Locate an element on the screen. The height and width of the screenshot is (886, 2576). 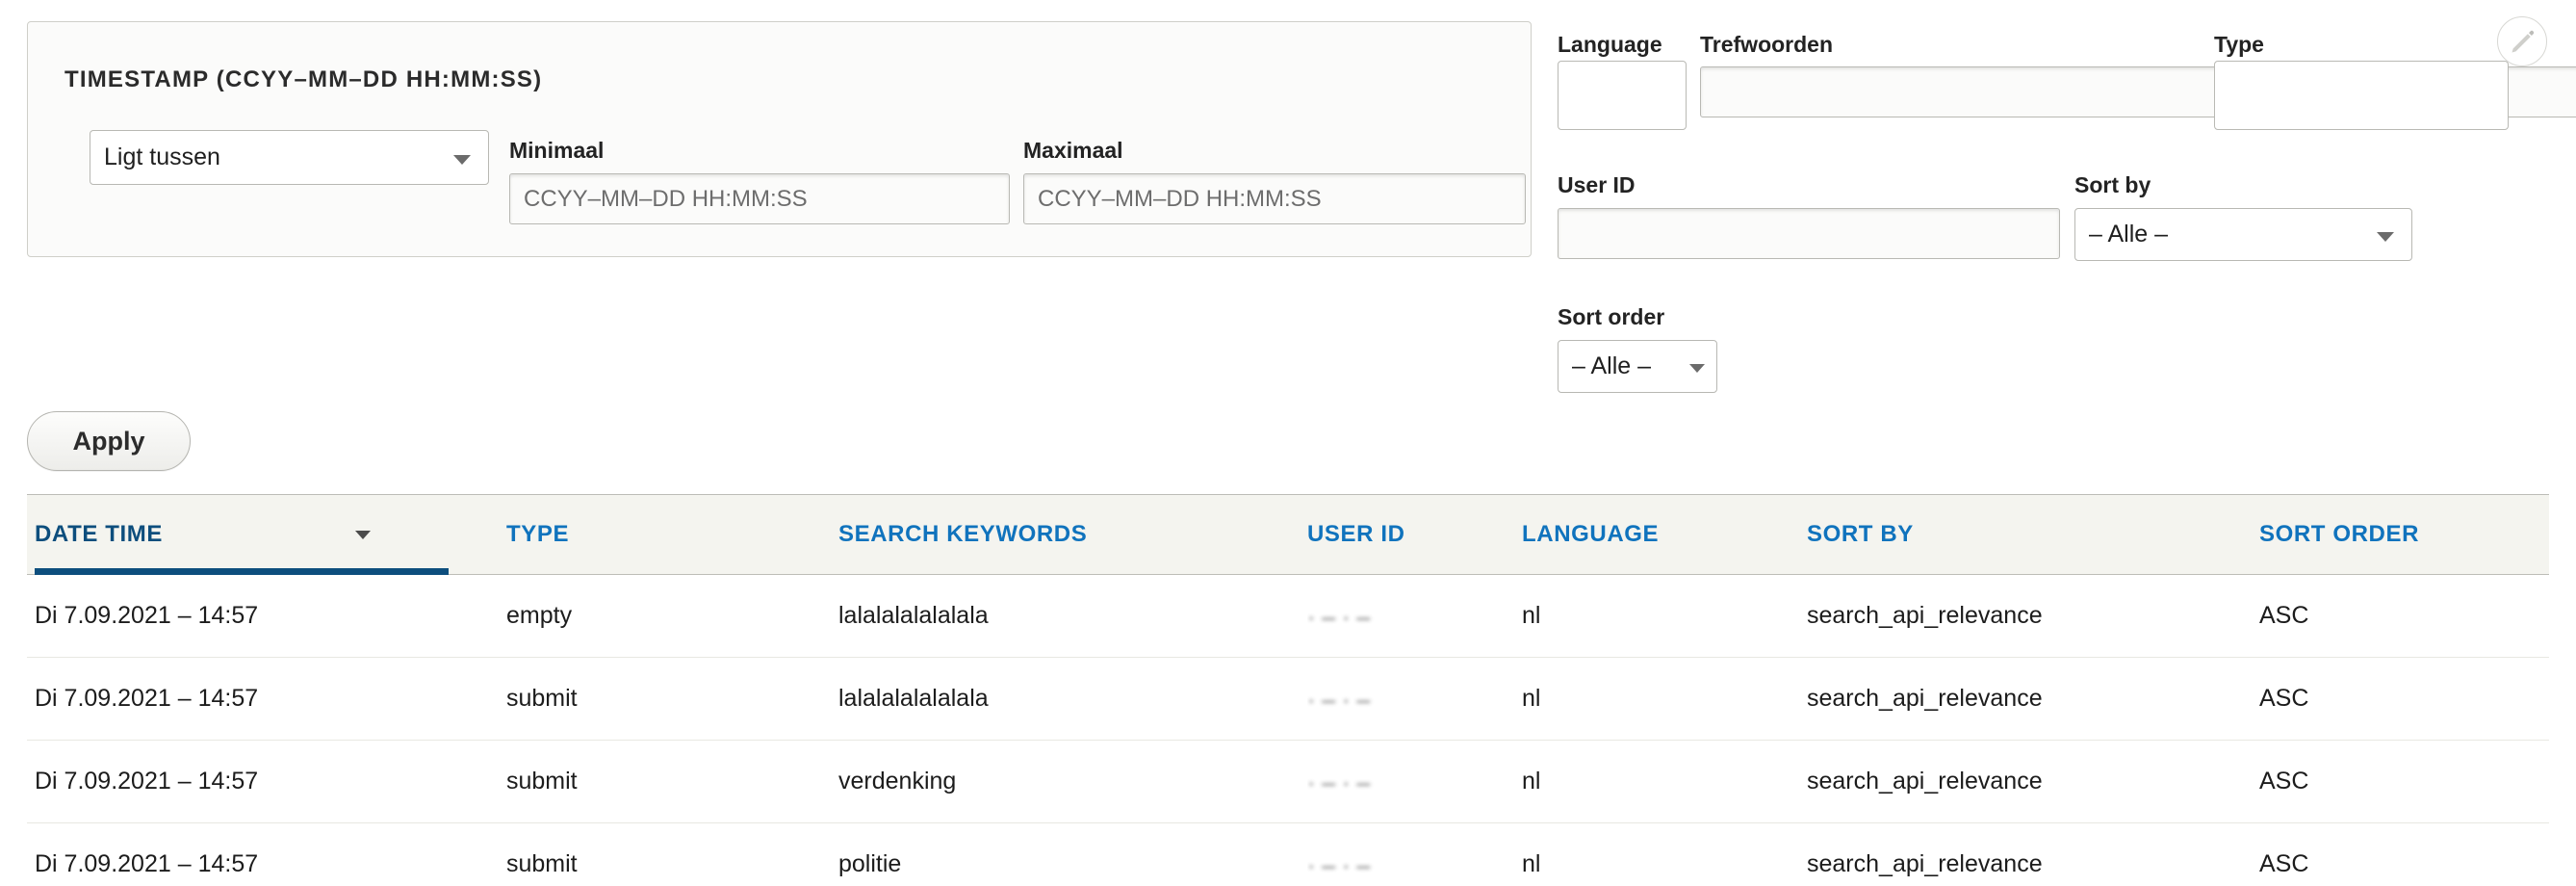
minimaal-label: Minimaal is located at coordinates (557, 151).